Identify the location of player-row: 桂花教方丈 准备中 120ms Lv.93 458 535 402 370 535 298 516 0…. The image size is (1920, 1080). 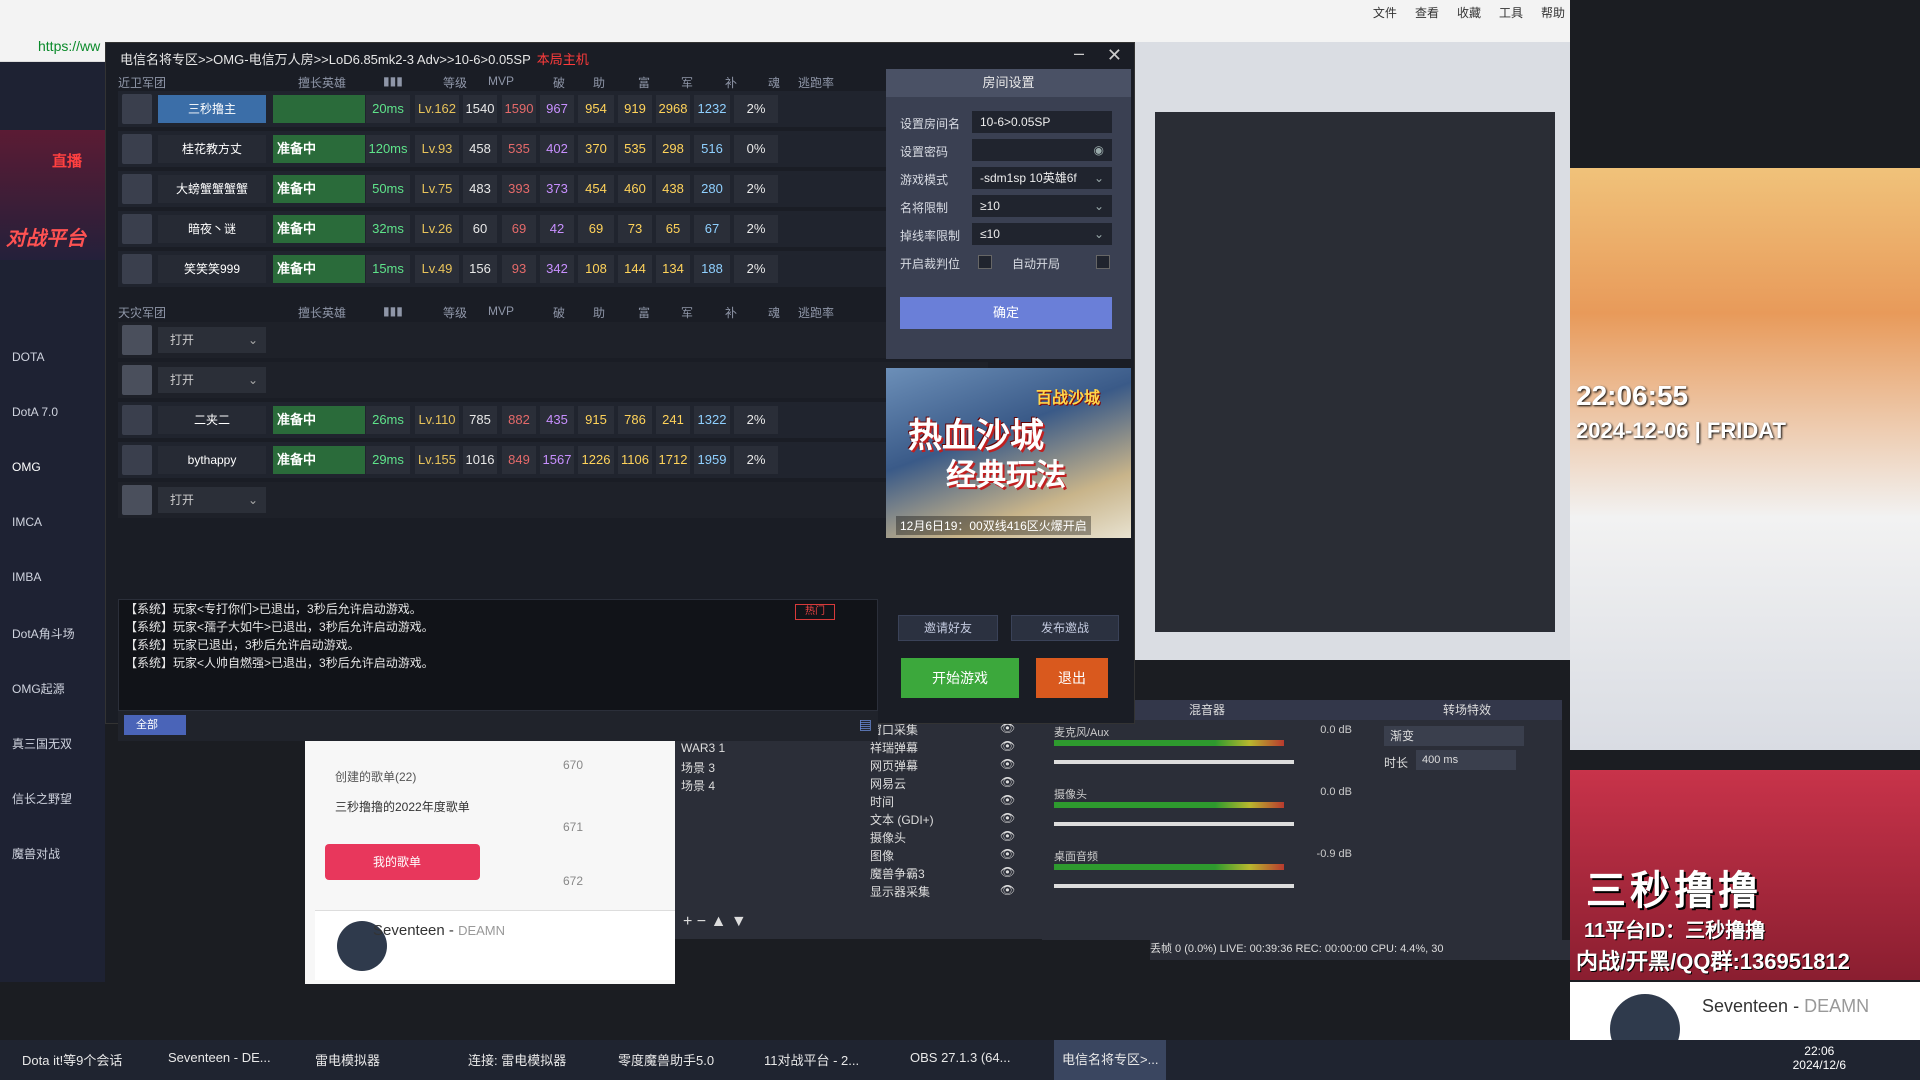
(553, 149).